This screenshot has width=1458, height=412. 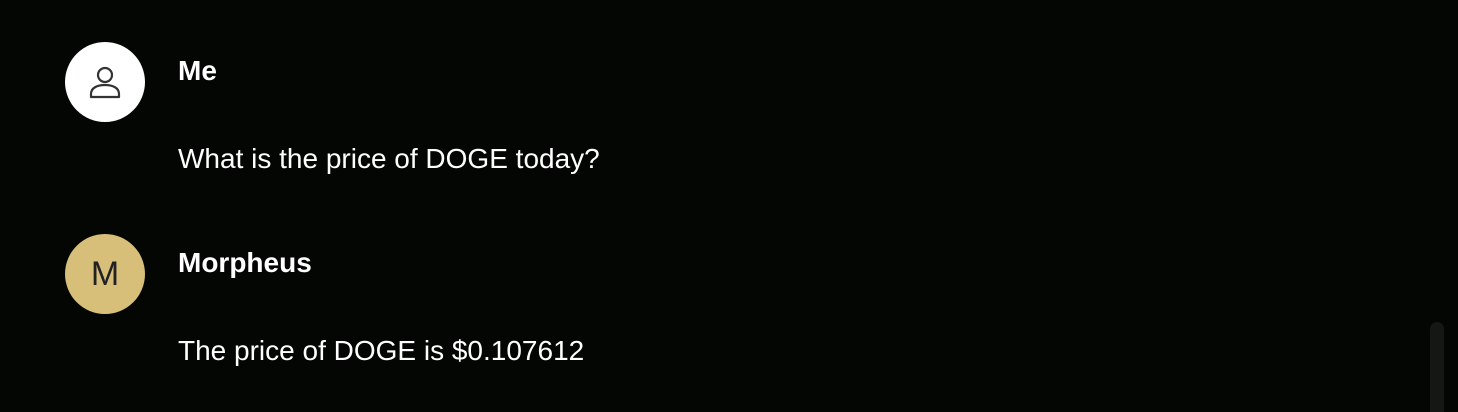 What do you see at coordinates (245, 262) in the screenshot?
I see `sender-name: Morpheus` at bounding box center [245, 262].